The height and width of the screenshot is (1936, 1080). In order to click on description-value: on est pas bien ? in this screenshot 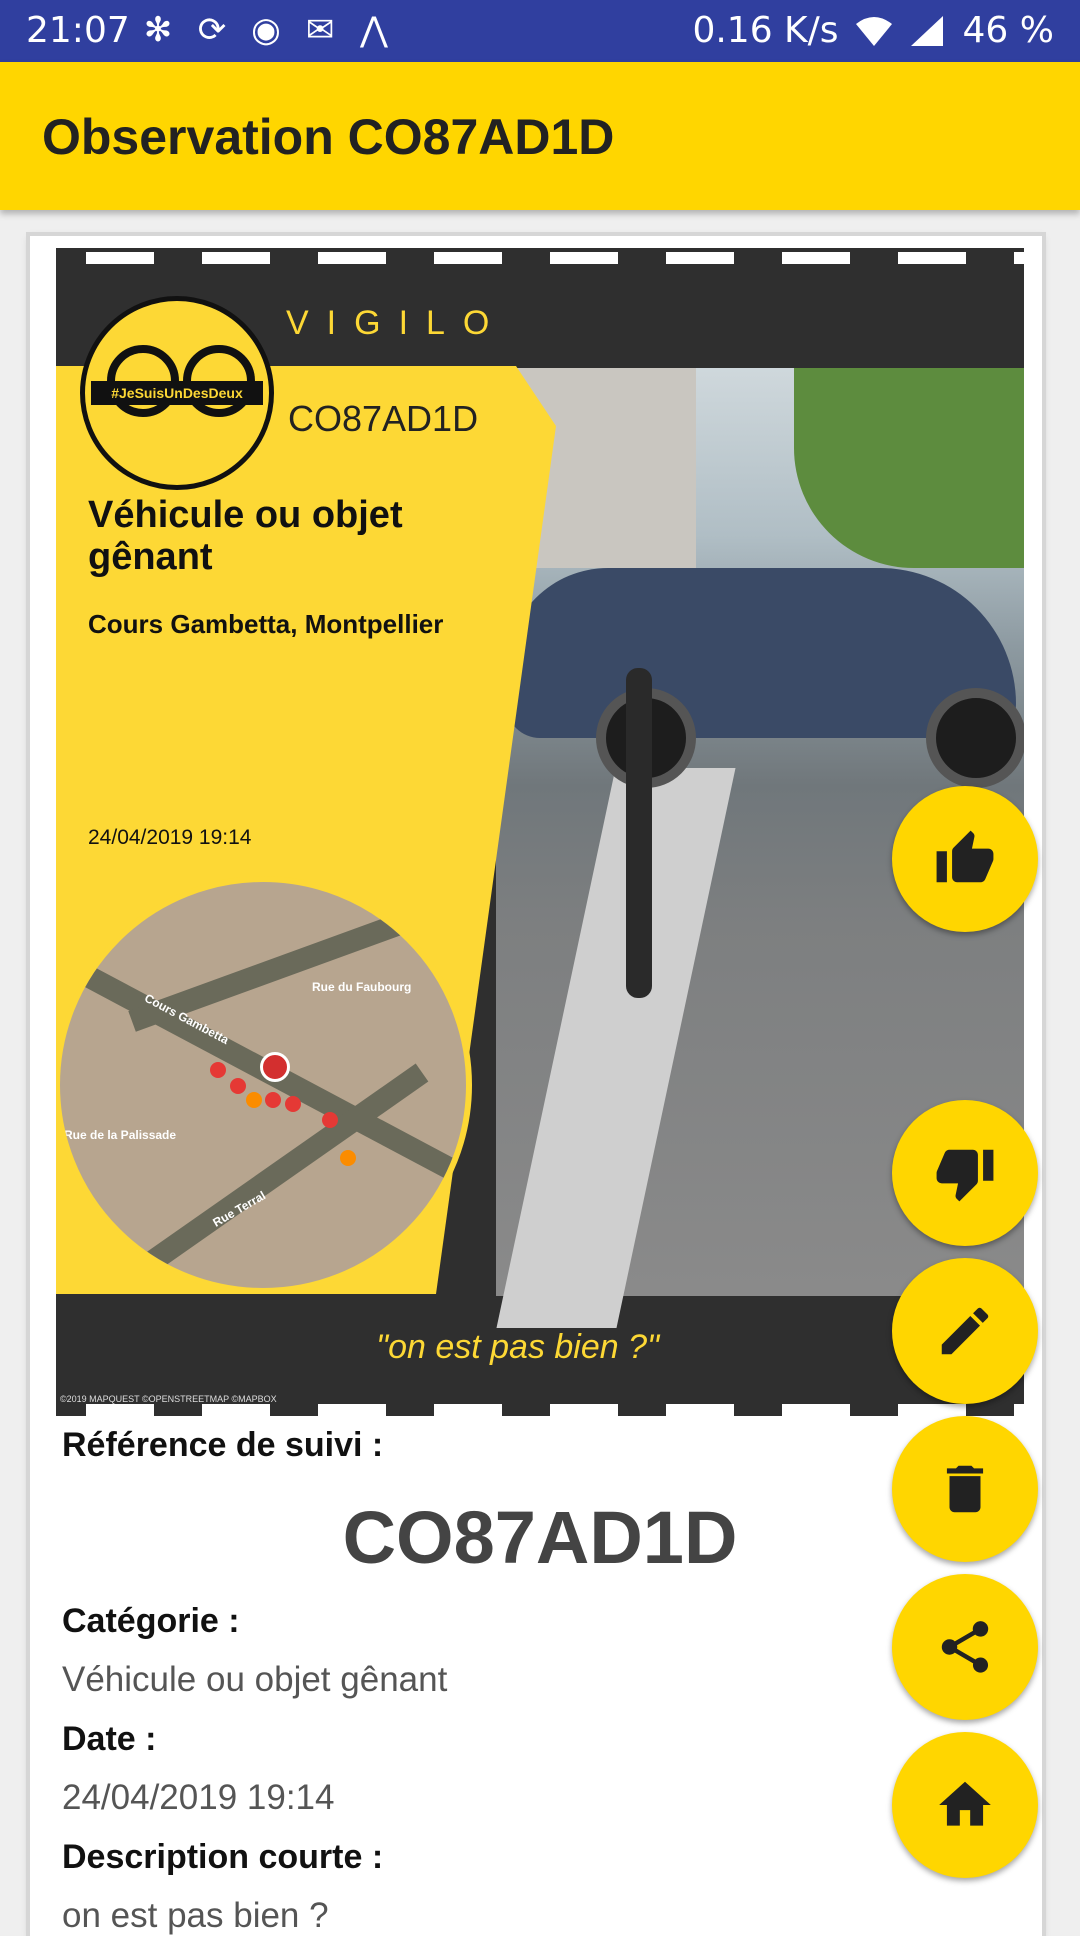, I will do `click(195, 1915)`.